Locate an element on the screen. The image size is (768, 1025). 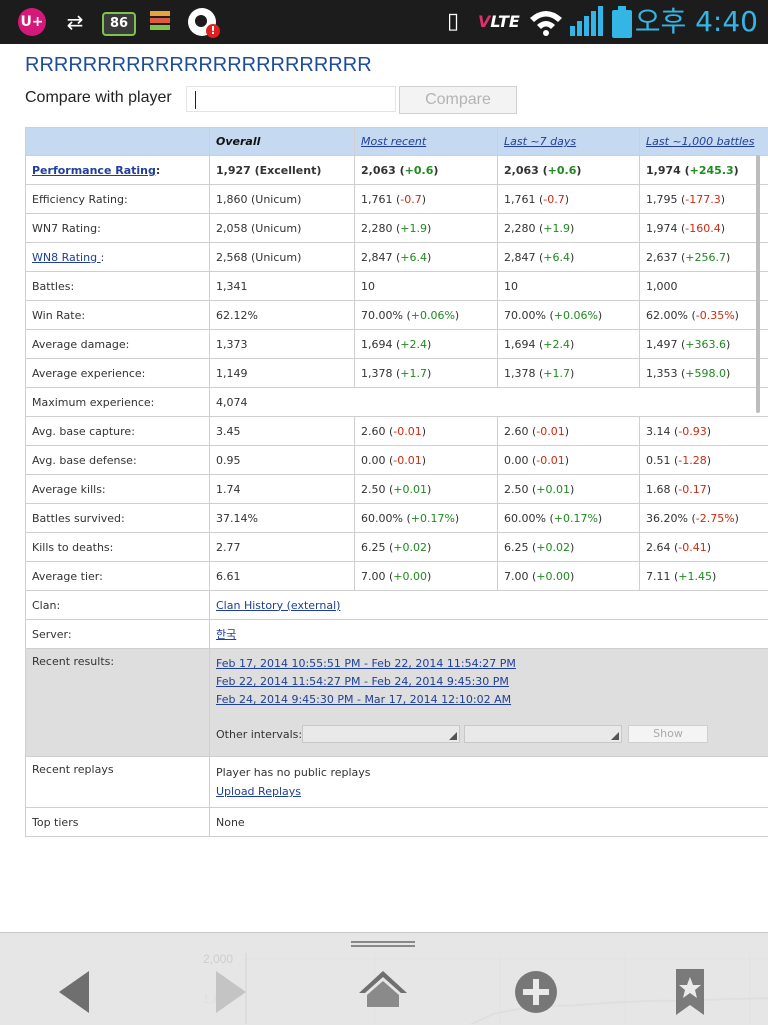
server-link: 한국 is located at coordinates (226, 634).